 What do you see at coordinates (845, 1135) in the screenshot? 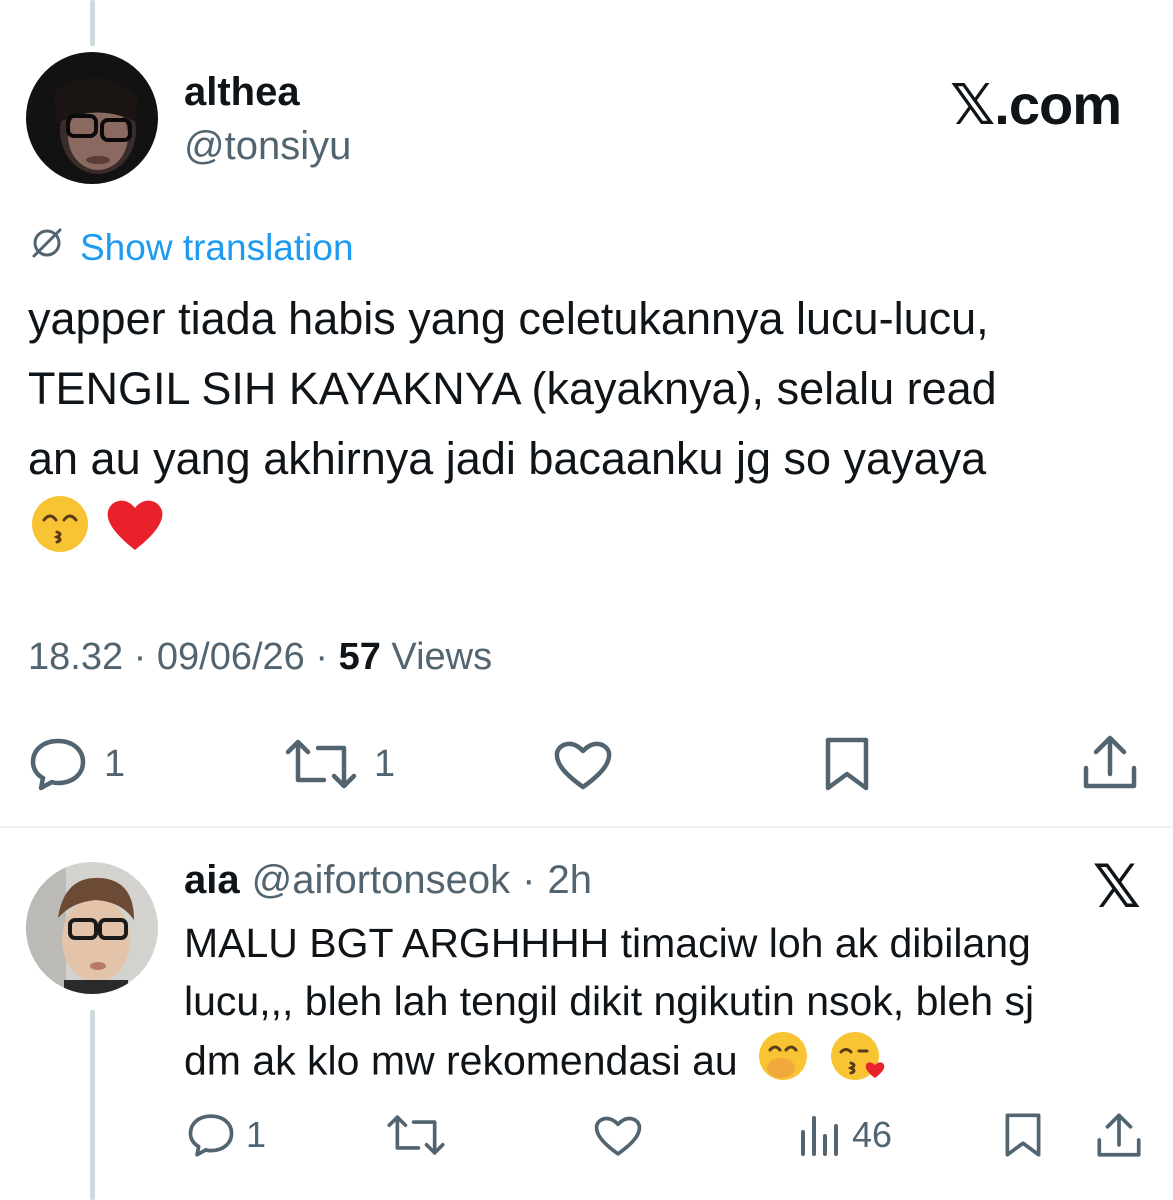
I see `reply-views-button: 46` at bounding box center [845, 1135].